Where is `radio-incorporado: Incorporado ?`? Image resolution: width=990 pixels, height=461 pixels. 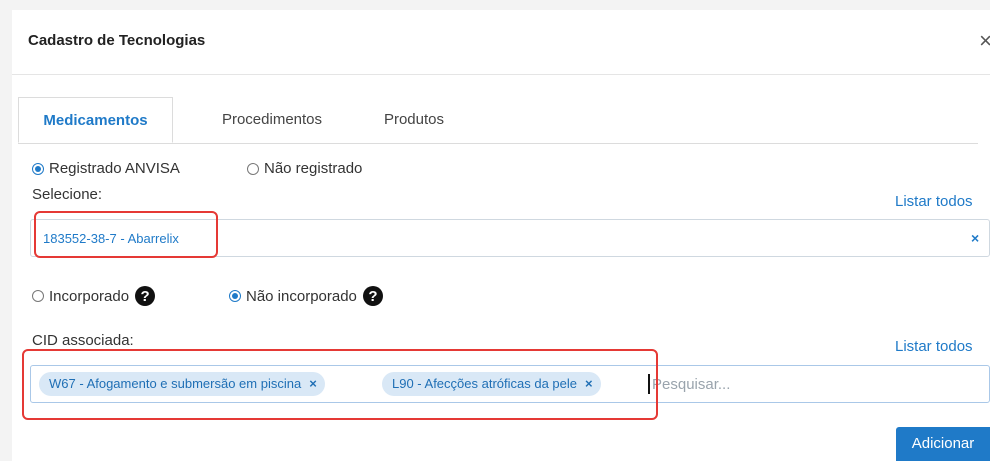 radio-incorporado: Incorporado ? is located at coordinates (94, 296).